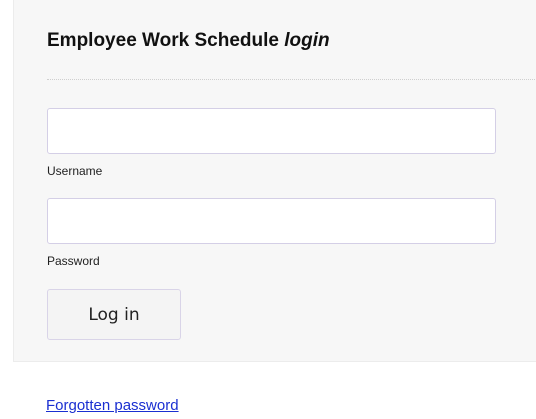 Image resolution: width=536 pixels, height=419 pixels. Describe the element at coordinates (307, 40) in the screenshot. I see `page-title-emphasis: login` at that location.